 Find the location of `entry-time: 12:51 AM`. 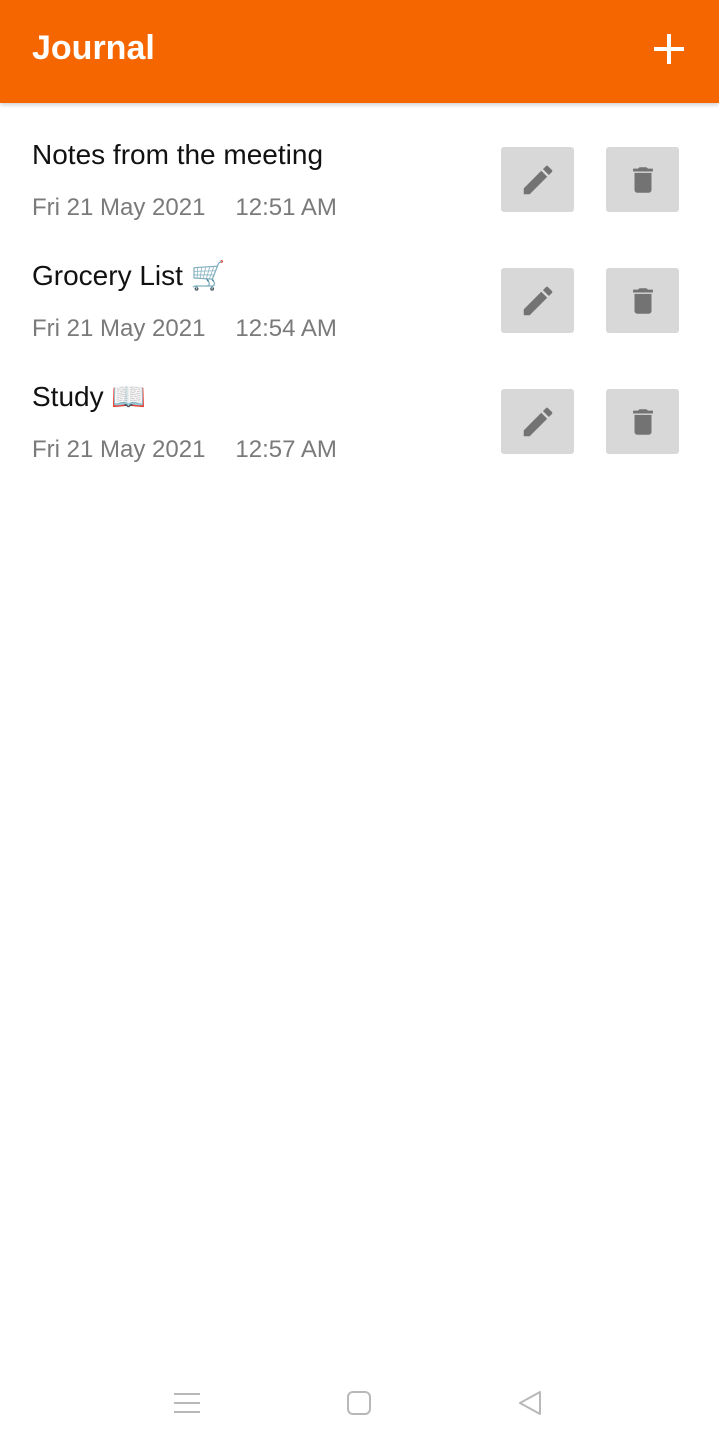

entry-time: 12:51 AM is located at coordinates (286, 207).